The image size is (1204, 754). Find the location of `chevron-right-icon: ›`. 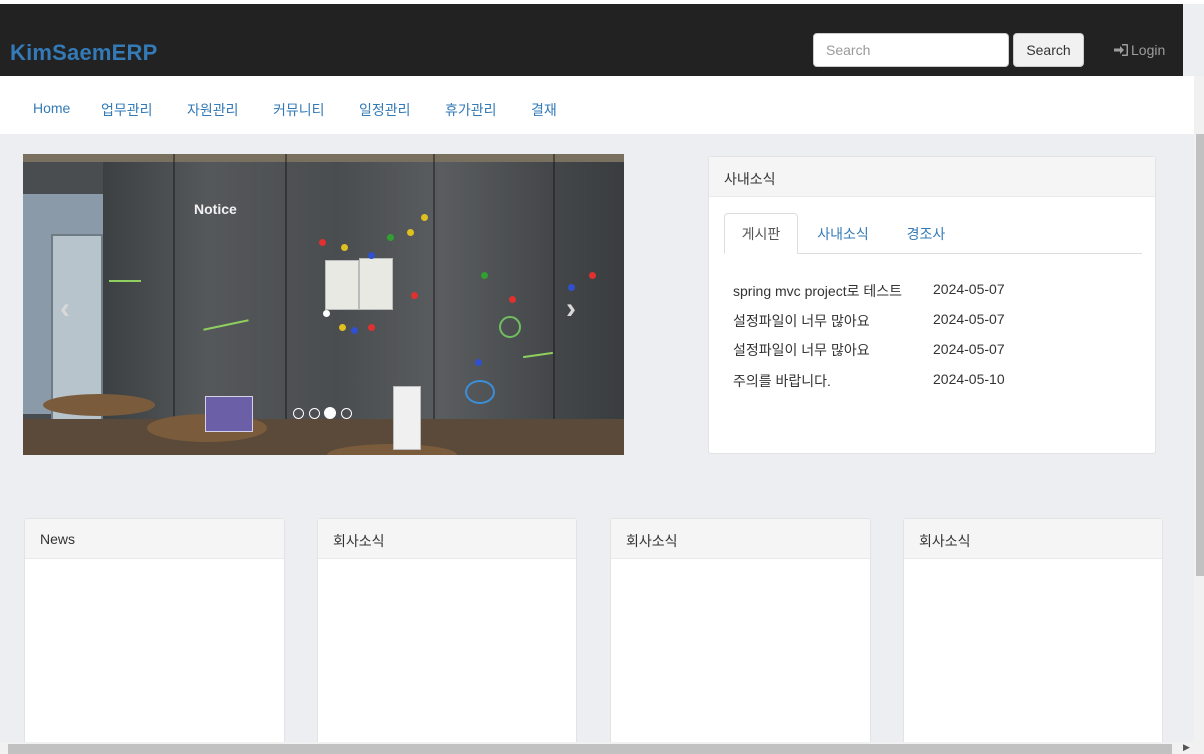

chevron-right-icon: › is located at coordinates (571, 309).